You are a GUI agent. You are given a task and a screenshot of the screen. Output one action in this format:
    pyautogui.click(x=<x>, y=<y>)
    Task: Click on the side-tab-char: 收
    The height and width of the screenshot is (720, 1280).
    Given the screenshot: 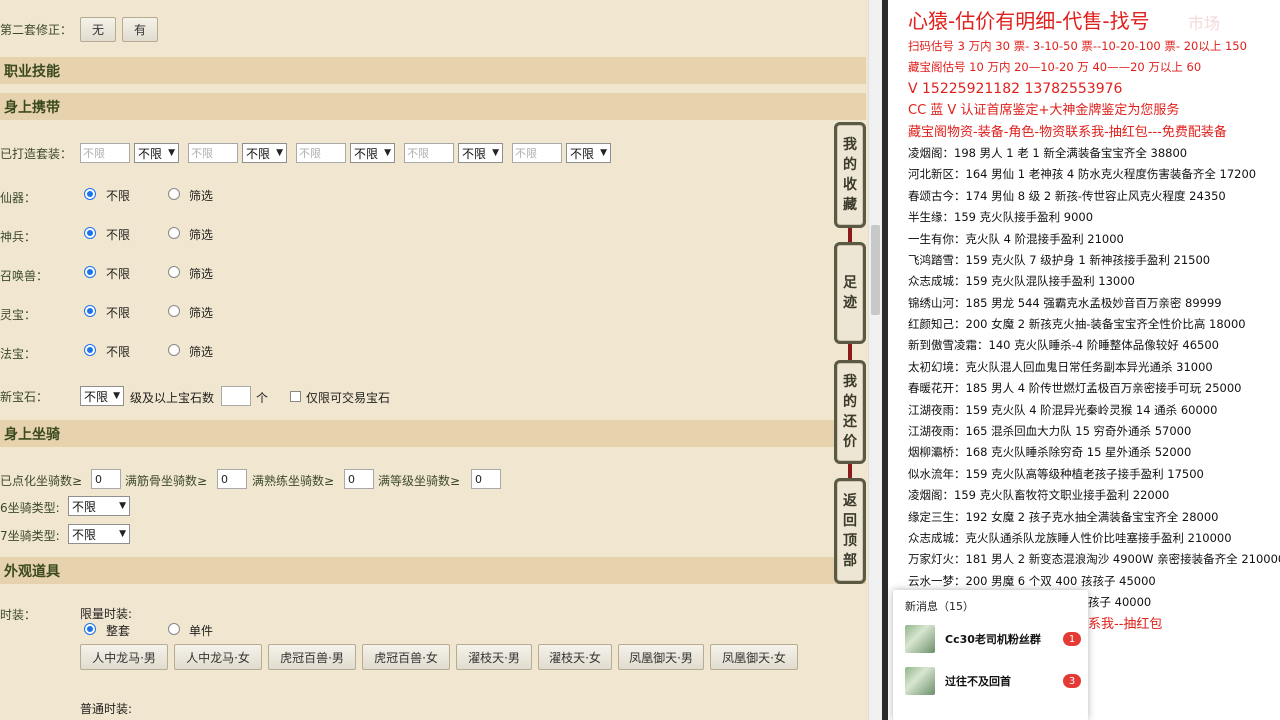 What is the action you would take?
    pyautogui.click(x=850, y=185)
    